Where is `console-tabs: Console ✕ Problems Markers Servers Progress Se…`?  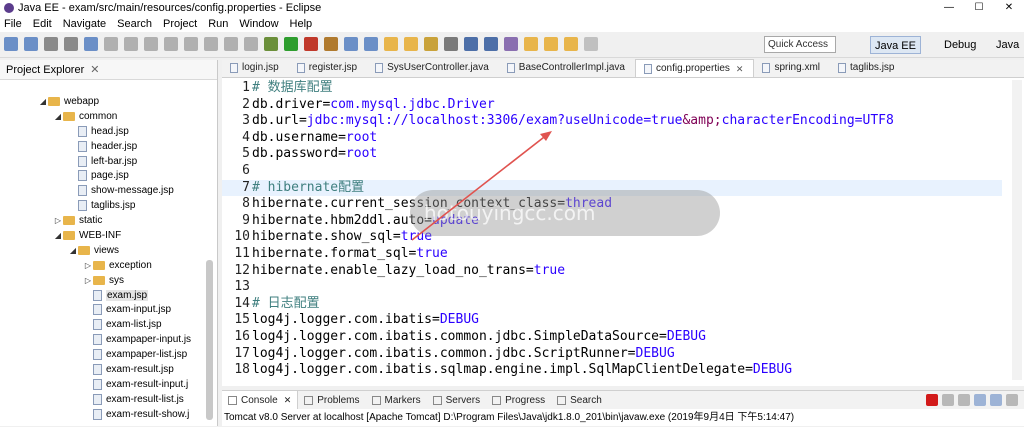 console-tabs: Console ✕ Problems Markers Servers Progress Se… is located at coordinates (623, 400).